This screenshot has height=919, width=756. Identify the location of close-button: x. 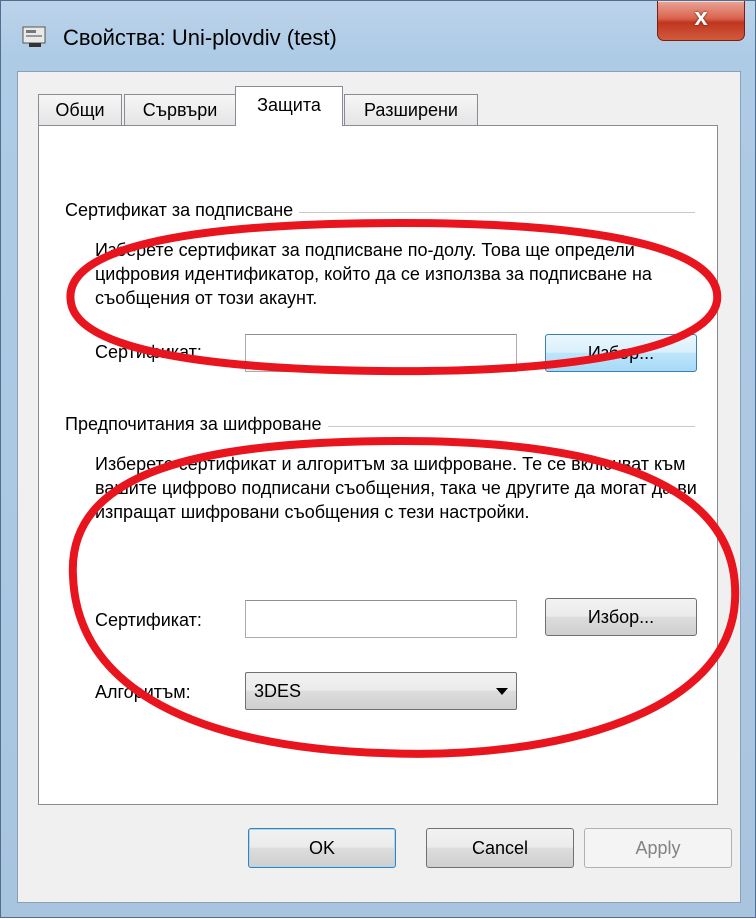
(701, 21).